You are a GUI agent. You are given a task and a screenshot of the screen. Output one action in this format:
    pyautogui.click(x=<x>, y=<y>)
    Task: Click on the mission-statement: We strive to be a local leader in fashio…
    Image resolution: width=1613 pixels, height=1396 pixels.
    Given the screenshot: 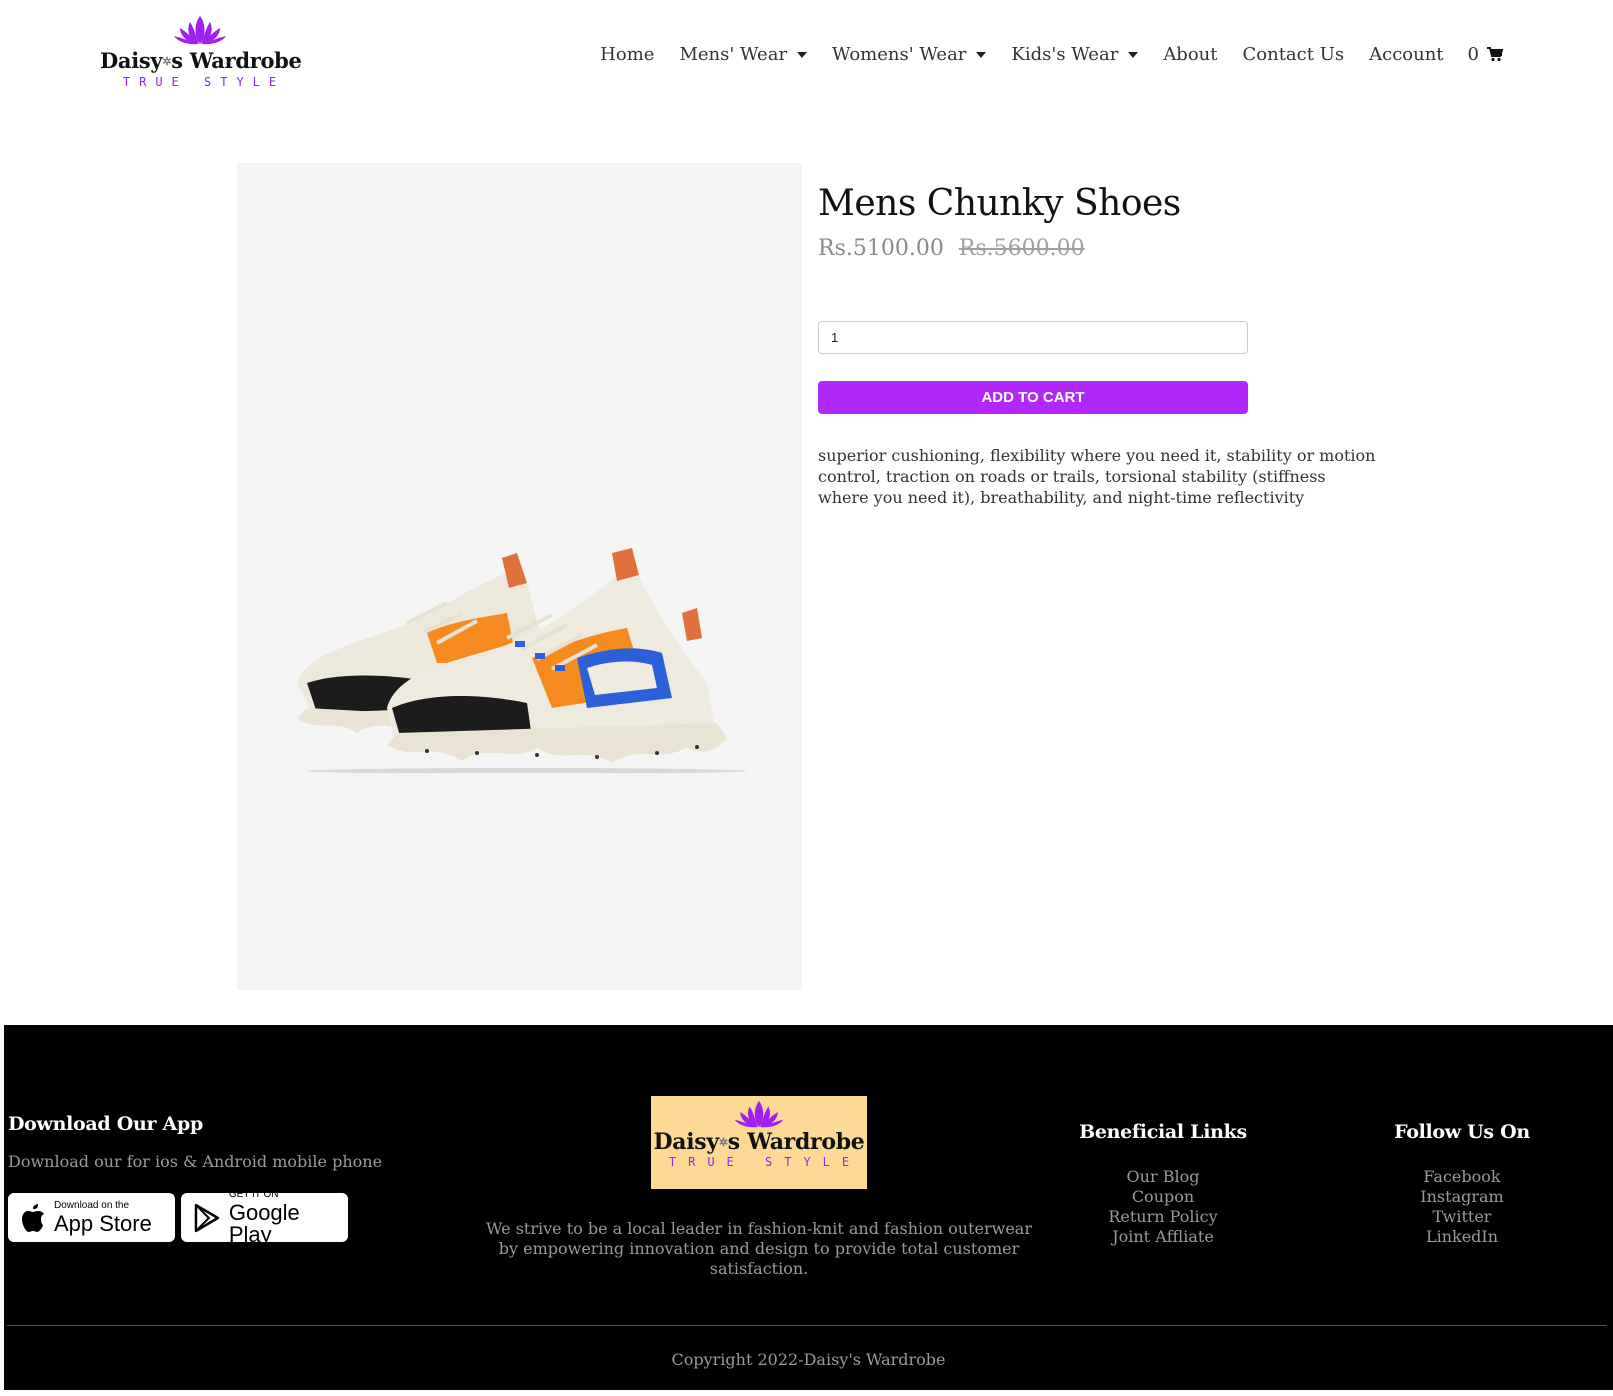 What is the action you would take?
    pyautogui.click(x=759, y=1248)
    